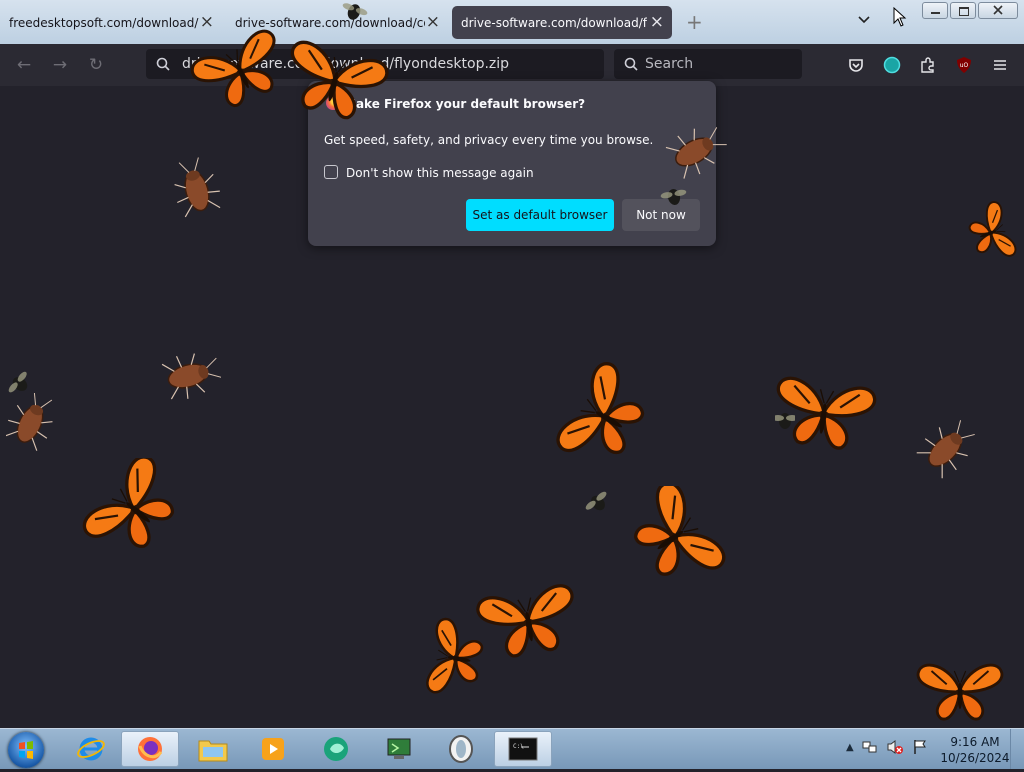  What do you see at coordinates (856, 65) in the screenshot?
I see `pocket-icon` at bounding box center [856, 65].